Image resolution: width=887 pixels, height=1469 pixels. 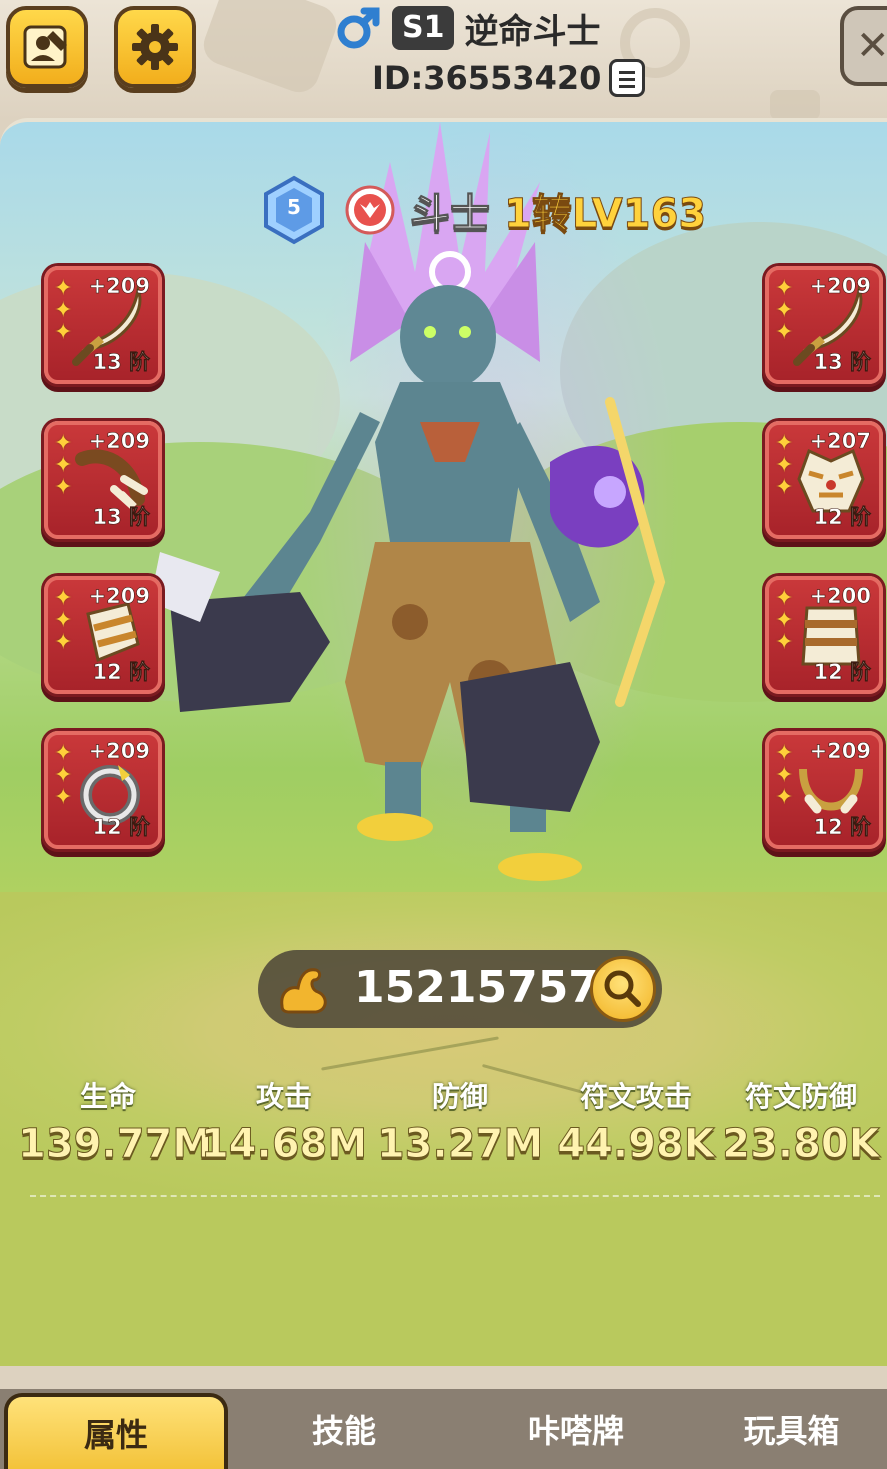 I want to click on tab-label: 玩具箱, so click(x=791, y=1431).